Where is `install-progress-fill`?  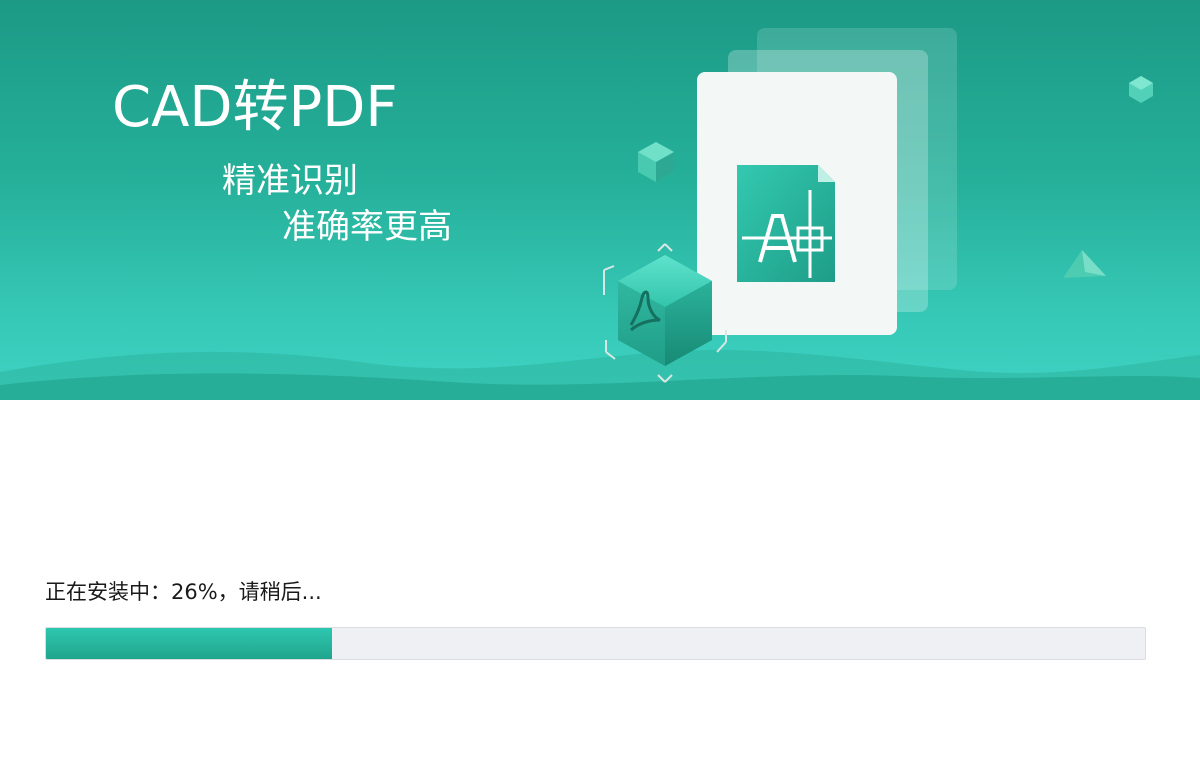
install-progress-fill is located at coordinates (189, 643).